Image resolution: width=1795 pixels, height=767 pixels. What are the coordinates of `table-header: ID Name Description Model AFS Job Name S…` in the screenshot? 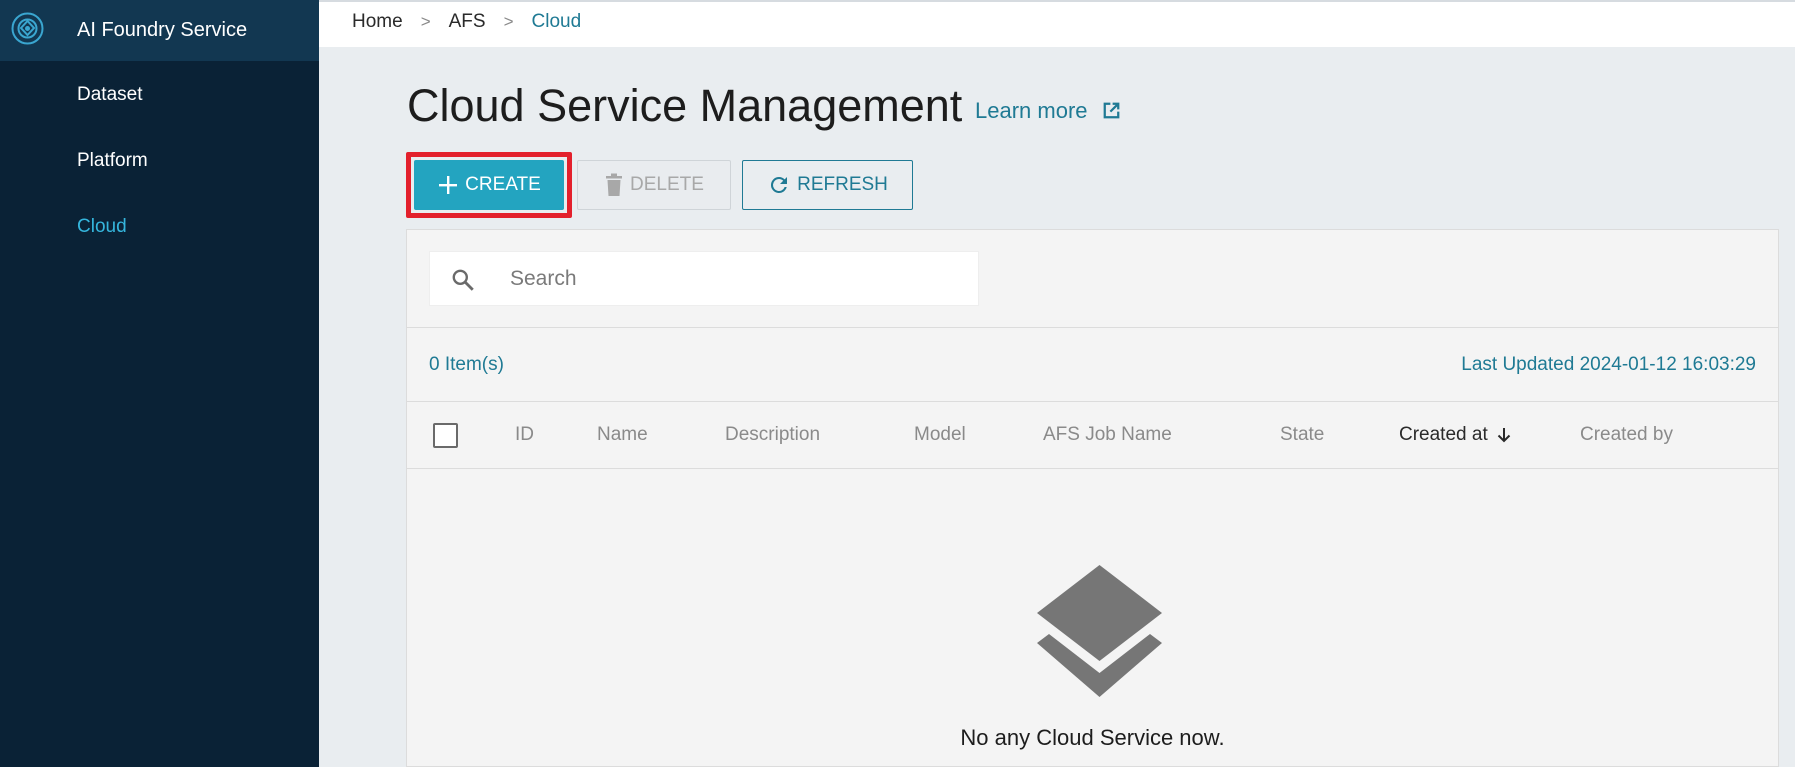 It's located at (1092, 435).